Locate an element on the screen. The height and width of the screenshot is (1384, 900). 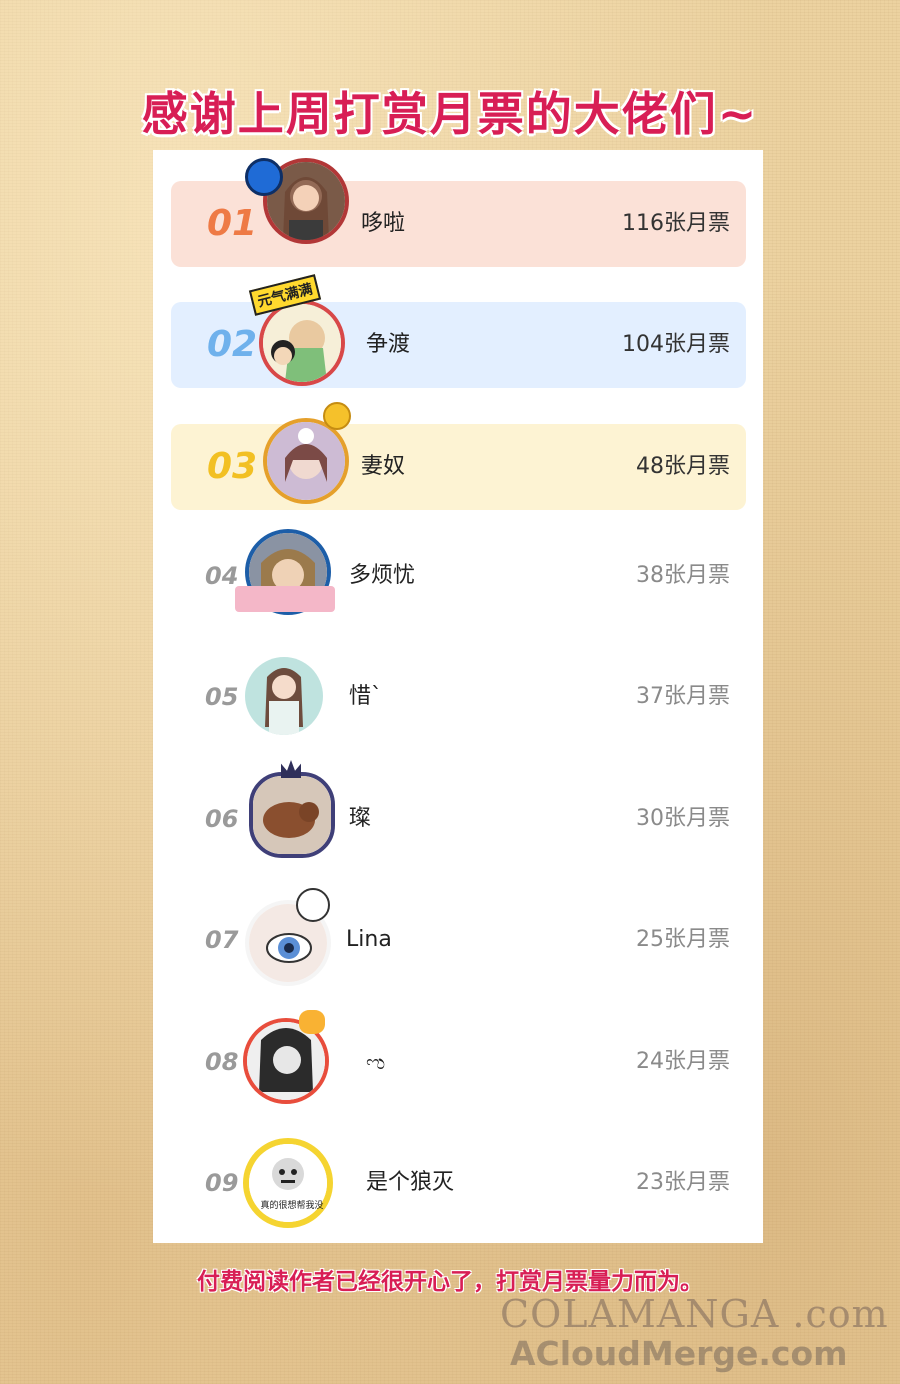
footer-note: 付费阅读作者已经很开心了，打赏月票量力而为。 is located at coordinates (450, 1282).